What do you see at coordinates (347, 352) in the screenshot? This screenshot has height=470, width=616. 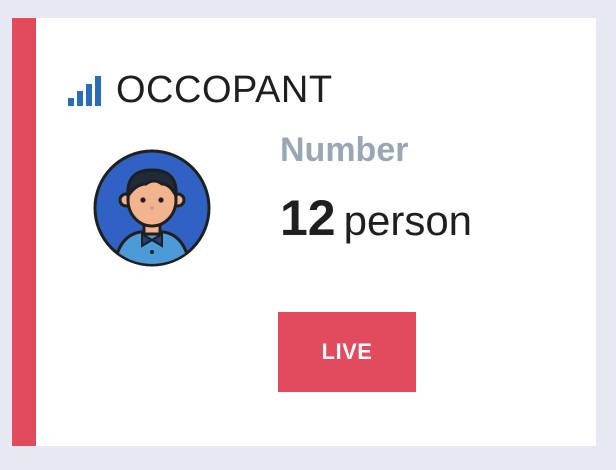 I see `live-button: LIVE` at bounding box center [347, 352].